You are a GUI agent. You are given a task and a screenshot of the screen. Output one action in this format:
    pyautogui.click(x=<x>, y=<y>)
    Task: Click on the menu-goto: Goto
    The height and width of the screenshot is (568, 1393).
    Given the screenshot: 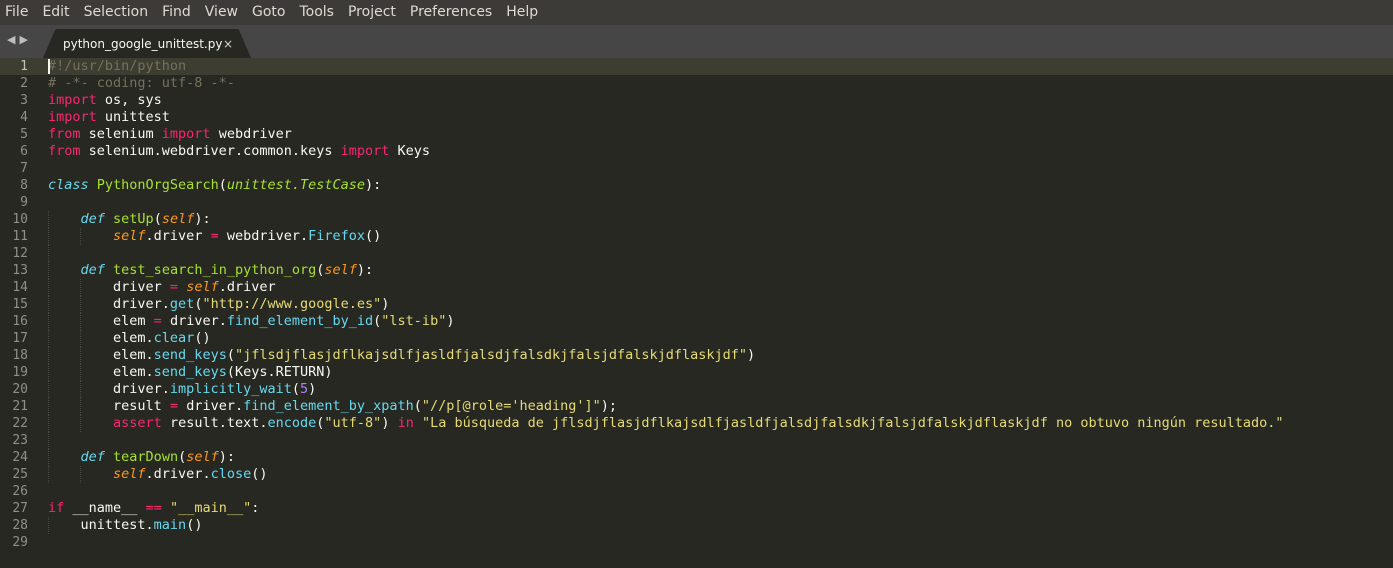 What is the action you would take?
    pyautogui.click(x=268, y=12)
    